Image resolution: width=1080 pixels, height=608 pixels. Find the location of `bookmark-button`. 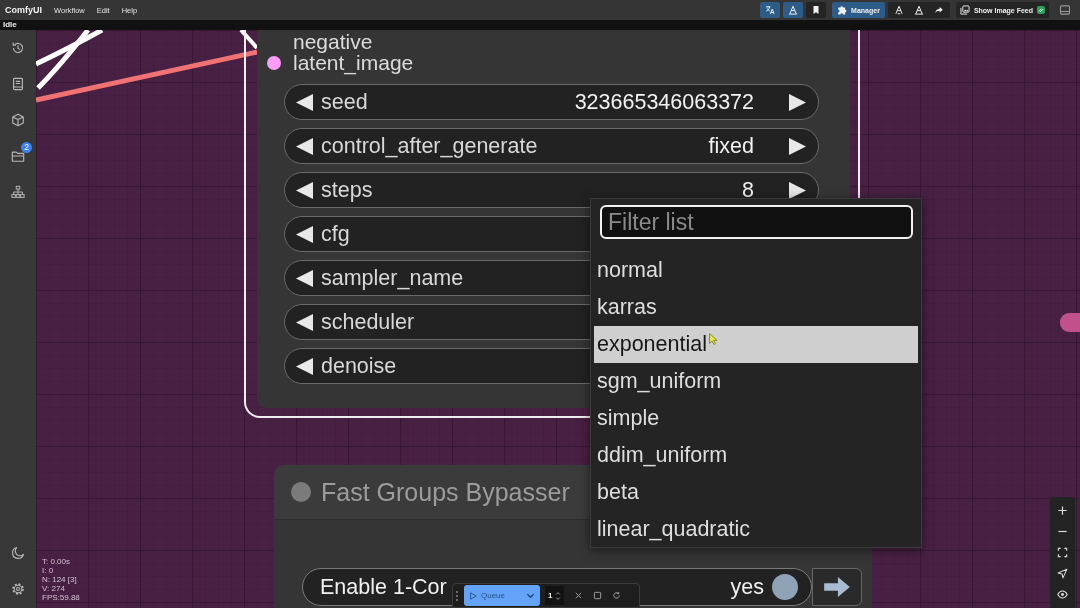

bookmark-button is located at coordinates (816, 10).